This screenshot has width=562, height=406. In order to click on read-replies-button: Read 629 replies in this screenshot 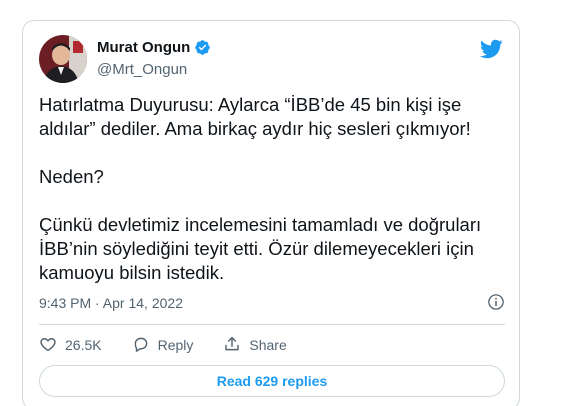, I will do `click(272, 381)`.